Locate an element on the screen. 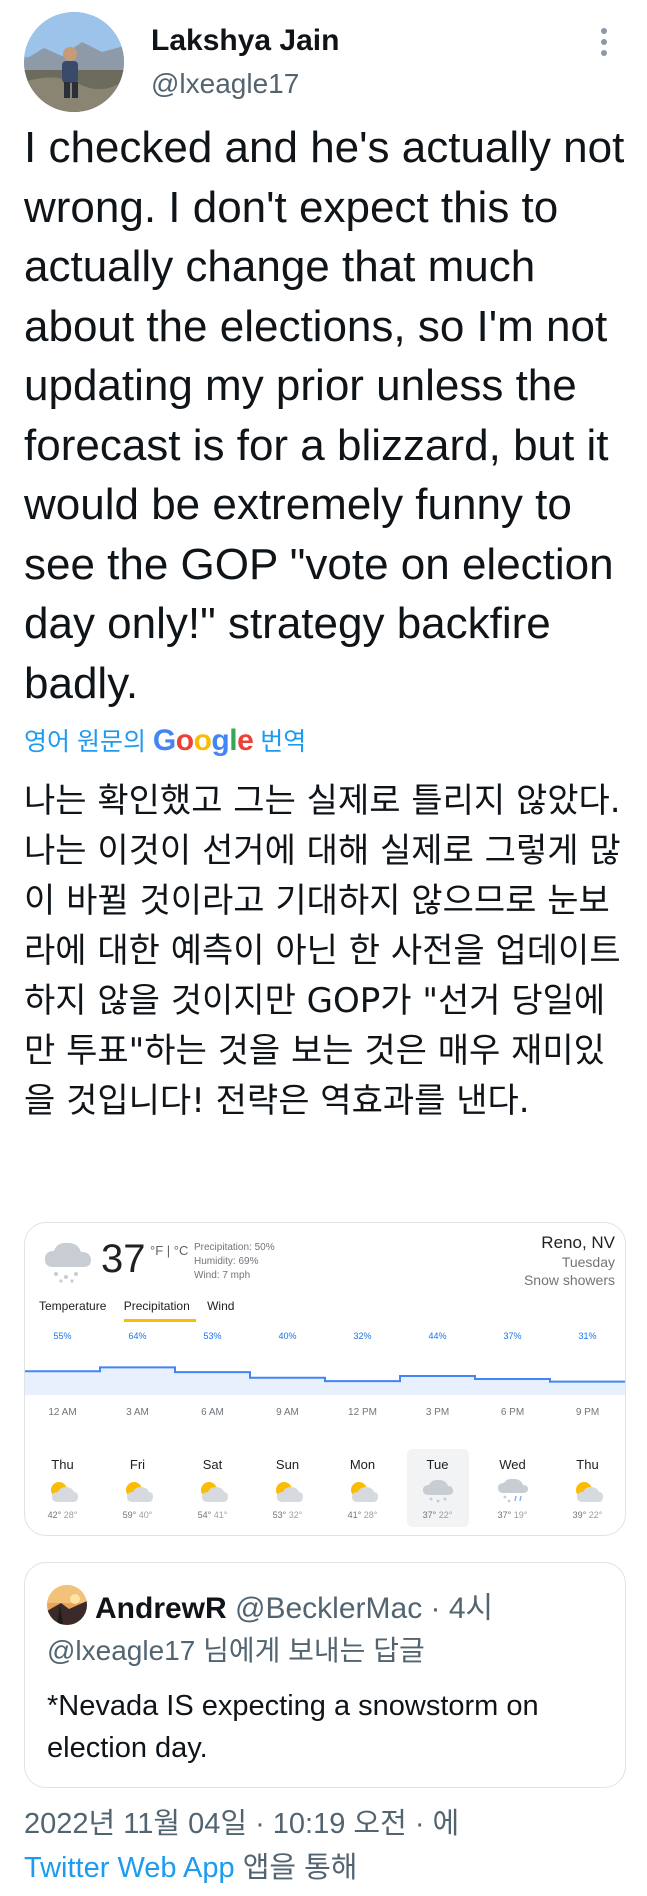  quote-time: · 4시 is located at coordinates (462, 1608).